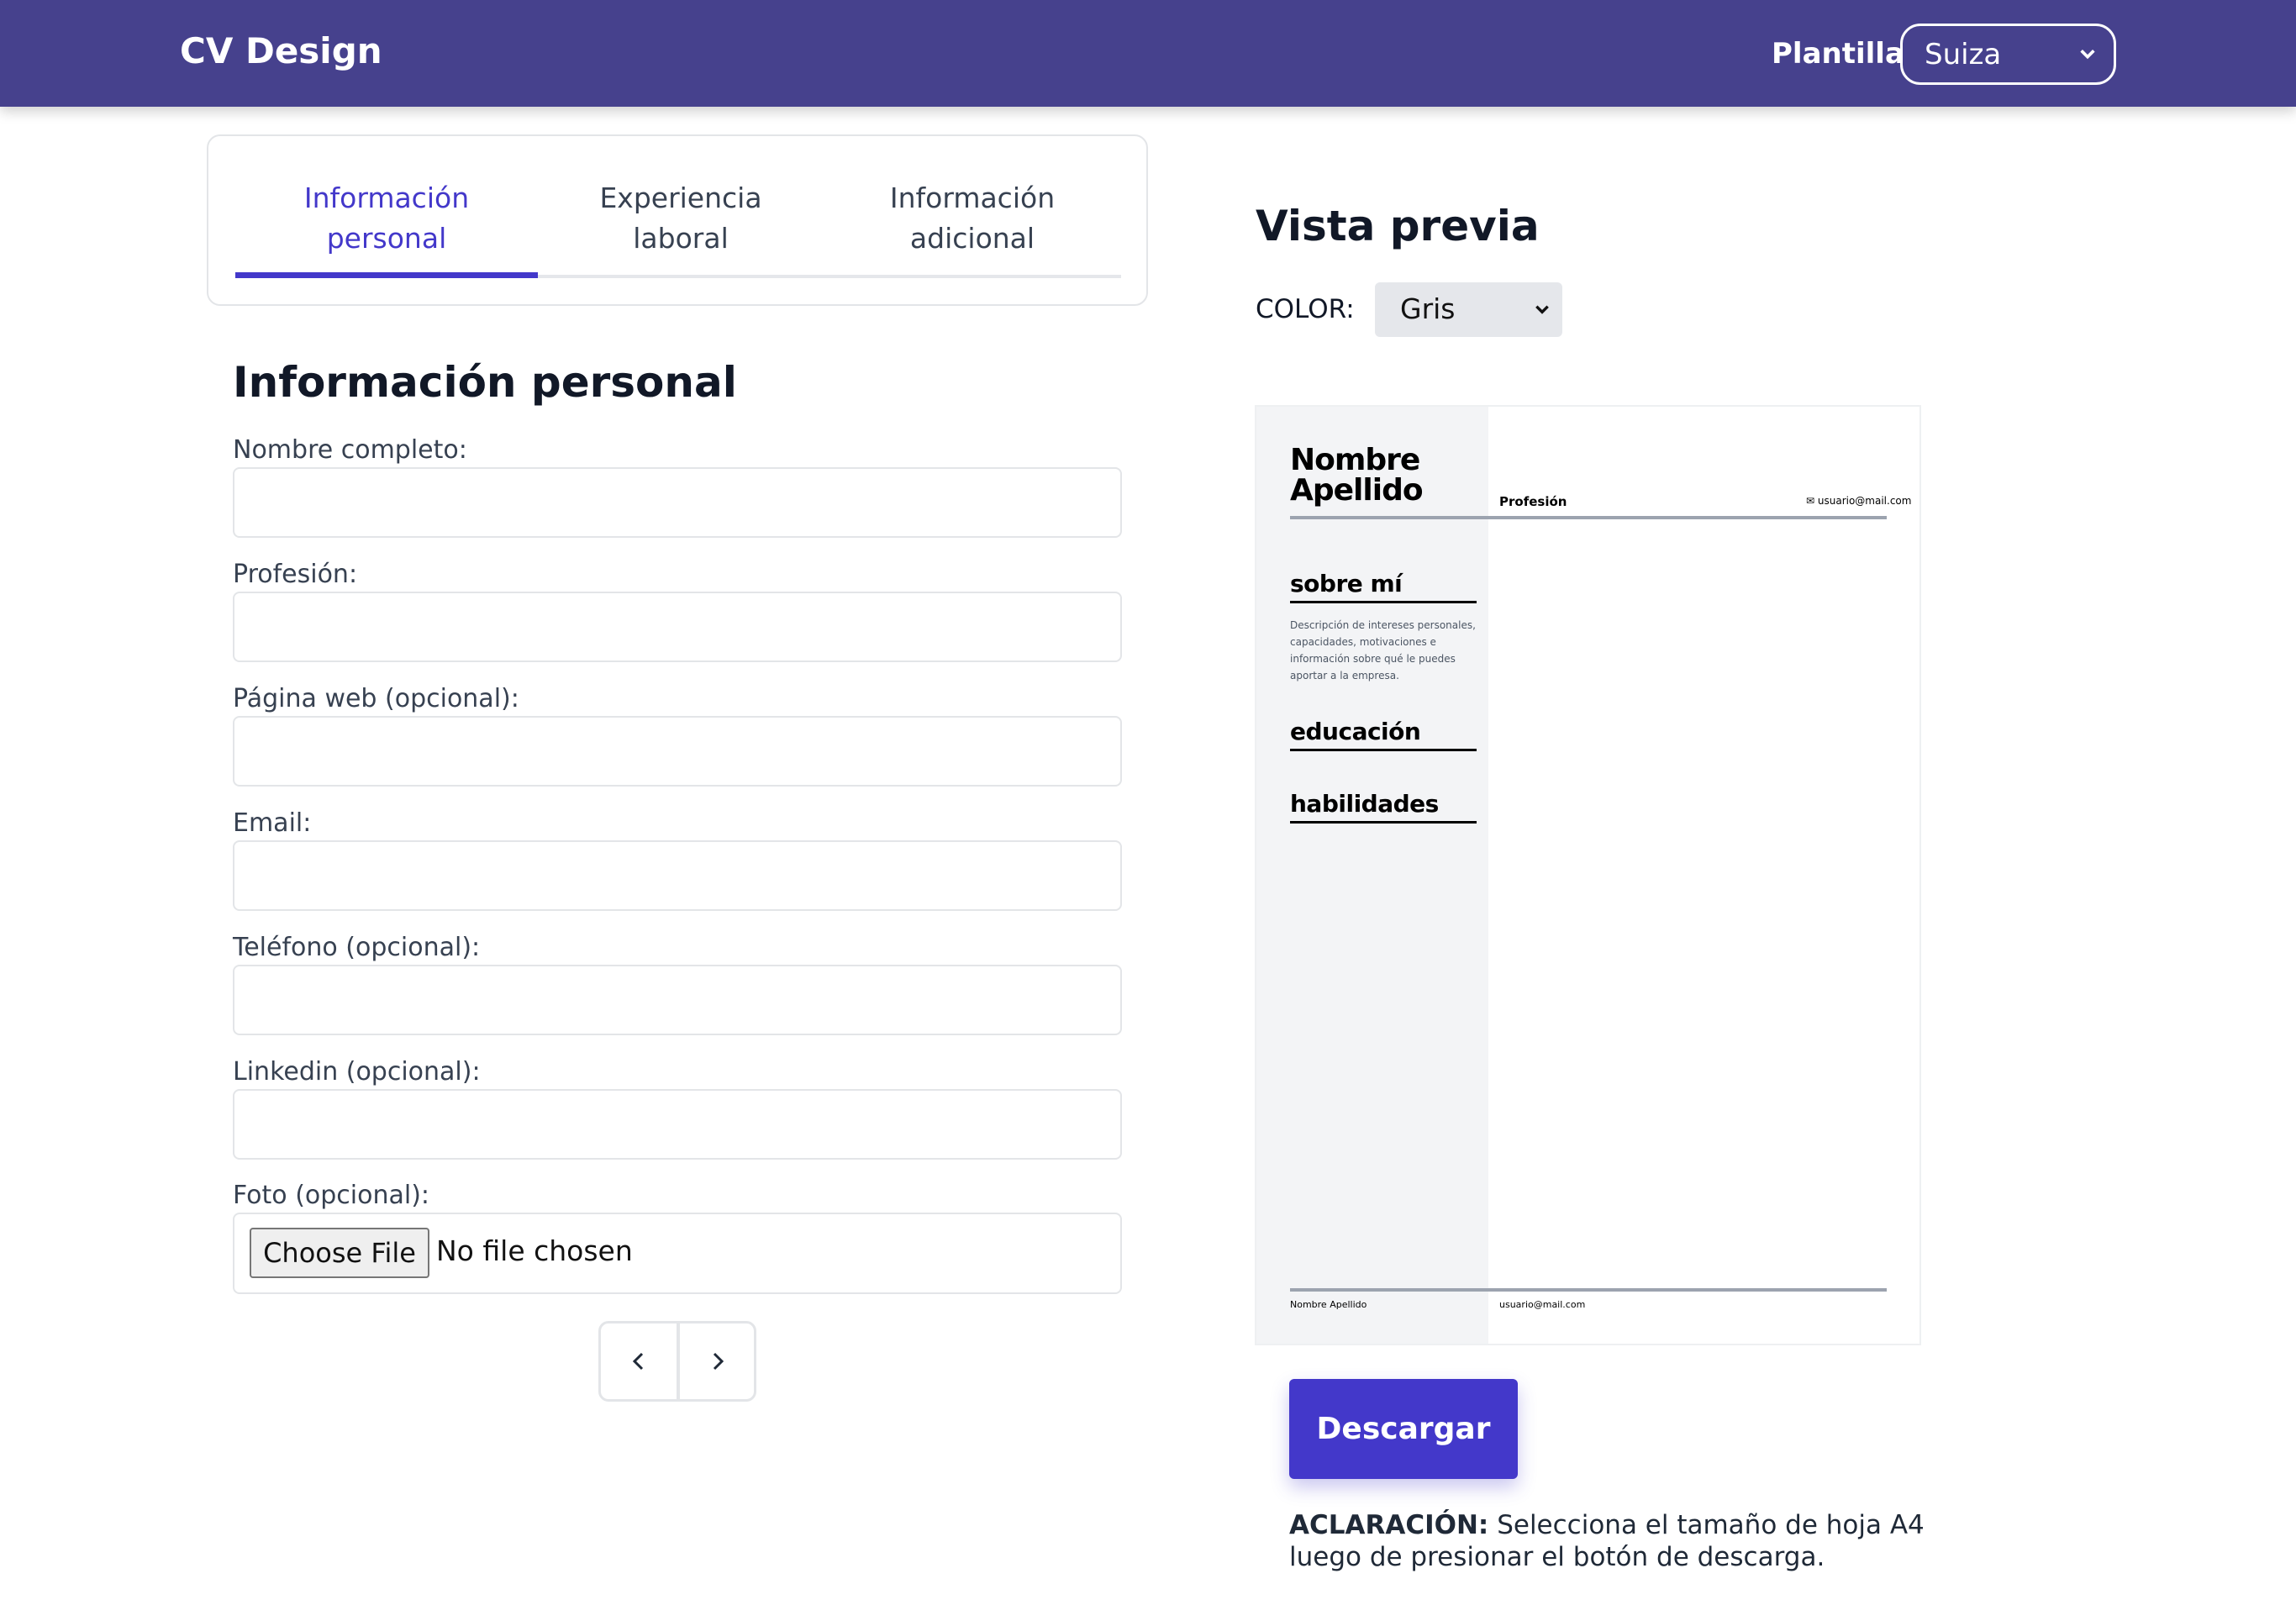 The width and height of the screenshot is (2296, 1605). I want to click on template-select-value: Suiza, so click(1964, 54).